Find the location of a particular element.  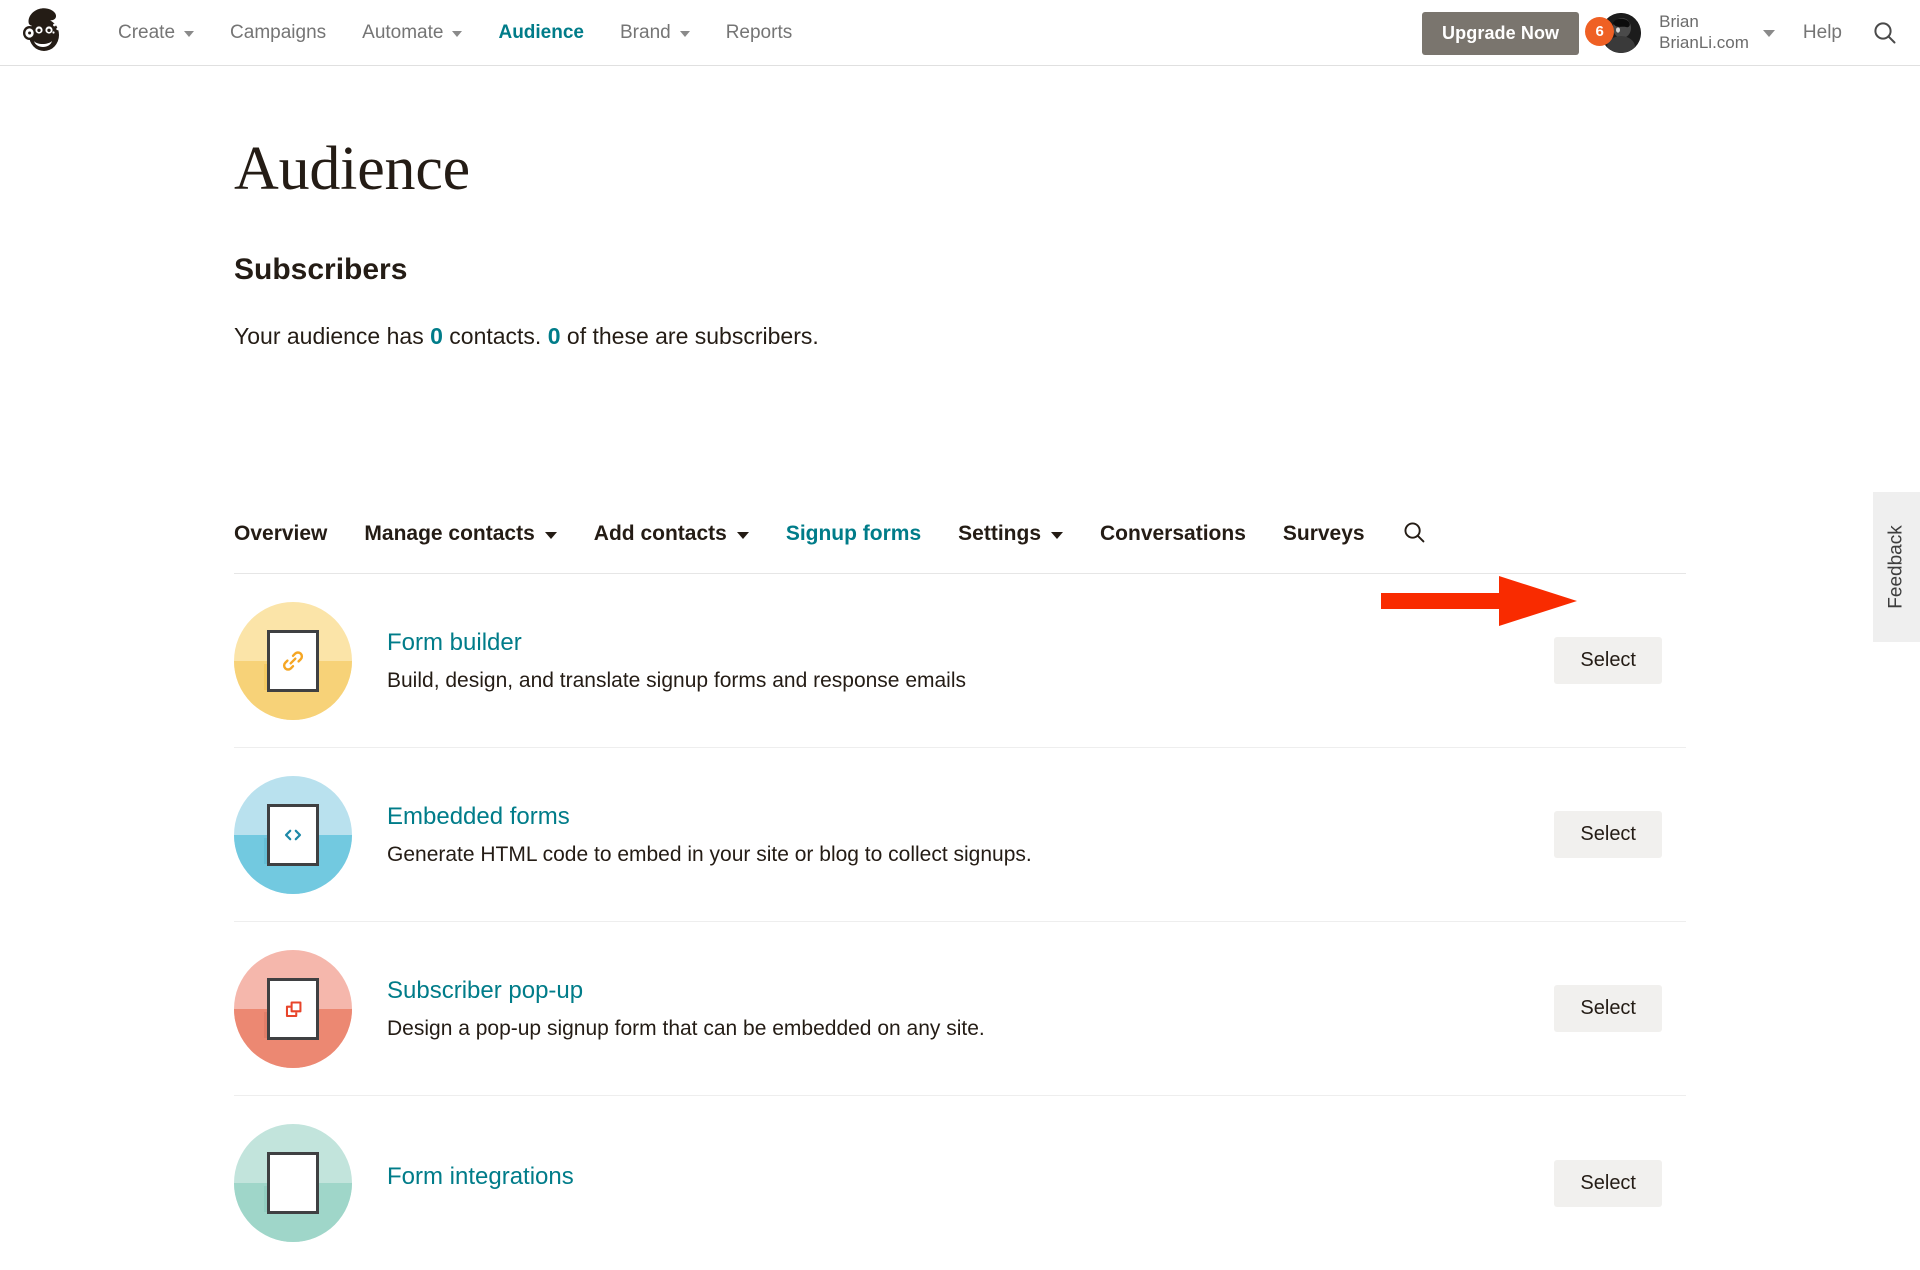

account-first-name: Brian is located at coordinates (1679, 22).